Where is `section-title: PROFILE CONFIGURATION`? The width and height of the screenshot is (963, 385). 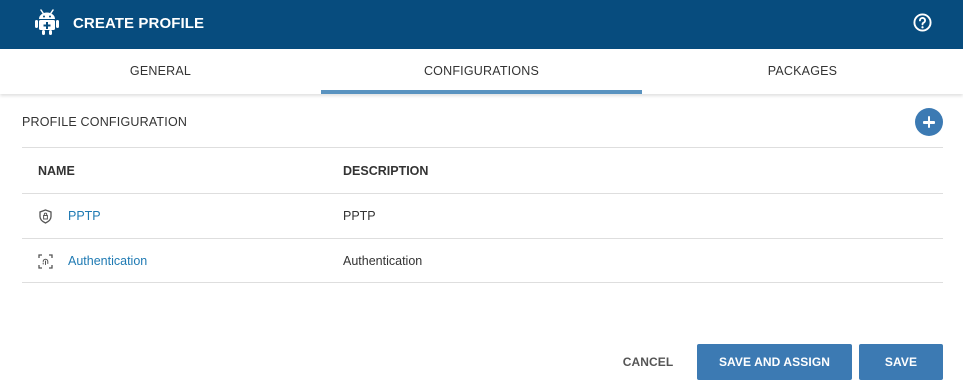 section-title: PROFILE CONFIGURATION is located at coordinates (105, 122).